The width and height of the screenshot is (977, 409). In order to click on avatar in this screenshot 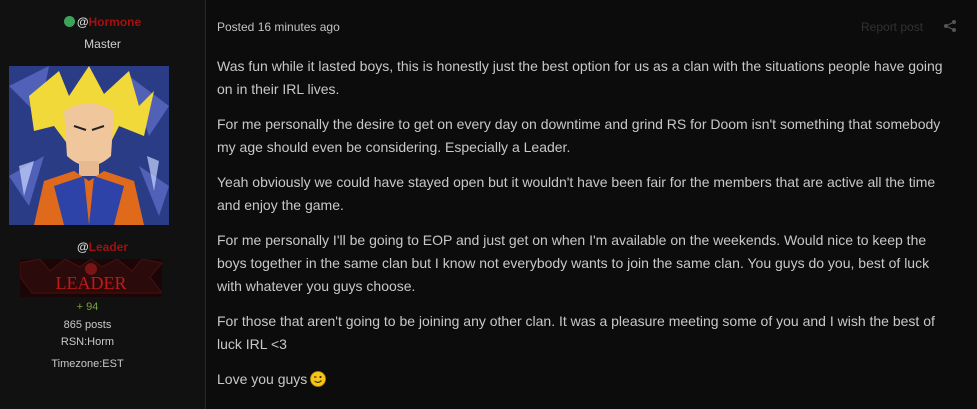, I will do `click(89, 145)`.